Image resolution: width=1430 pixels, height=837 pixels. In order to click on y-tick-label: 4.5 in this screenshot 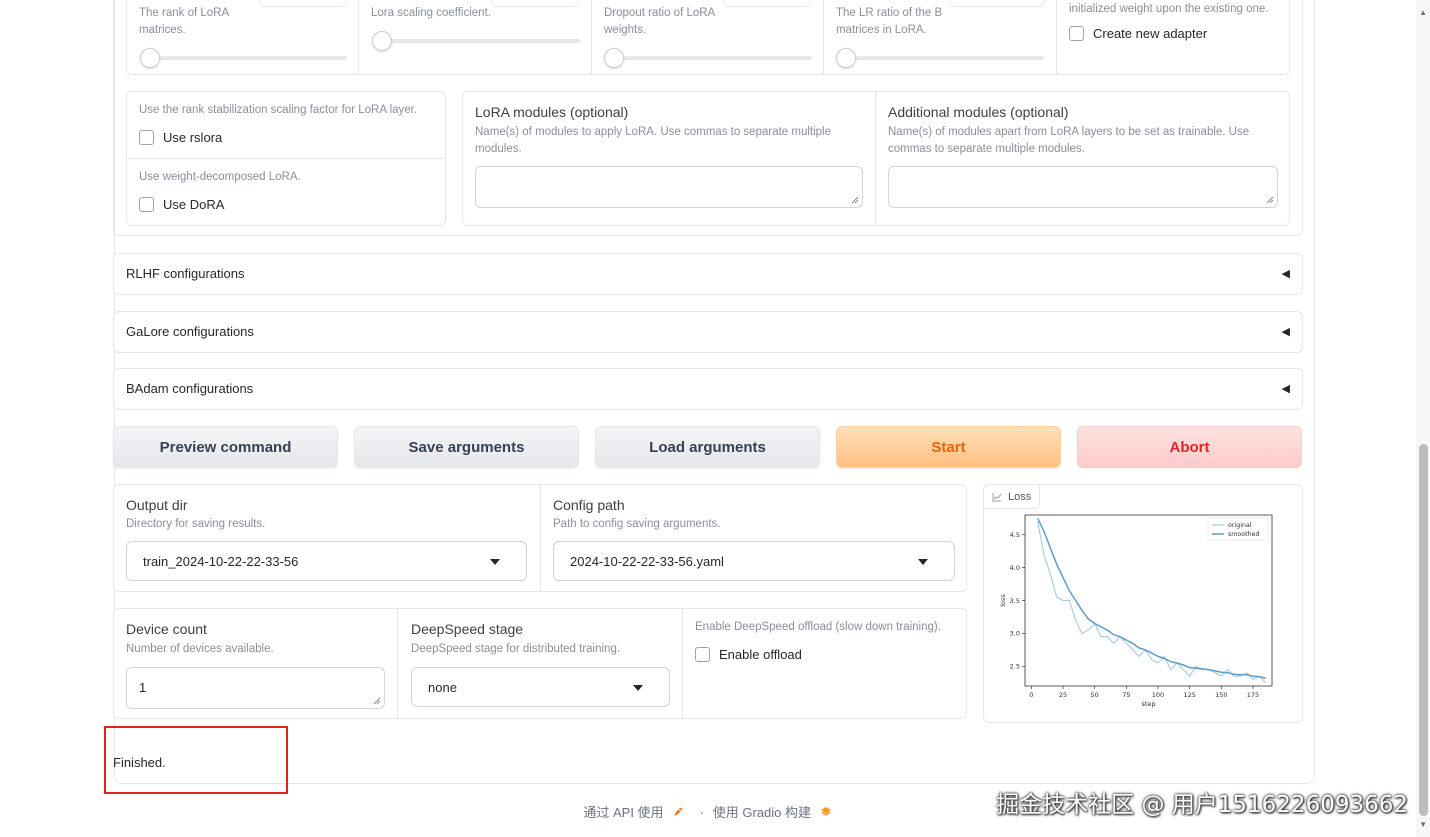, I will do `click(1015, 535)`.